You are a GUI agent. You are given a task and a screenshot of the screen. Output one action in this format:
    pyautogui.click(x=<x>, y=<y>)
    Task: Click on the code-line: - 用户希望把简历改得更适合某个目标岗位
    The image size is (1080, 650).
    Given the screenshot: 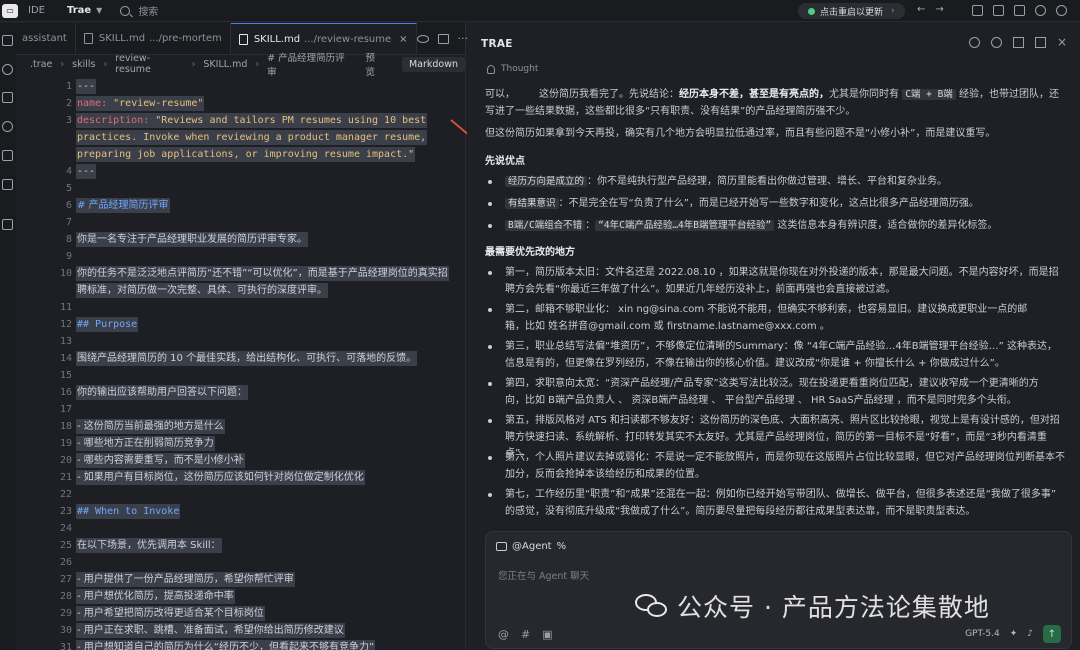 What is the action you would take?
    pyautogui.click(x=170, y=613)
    